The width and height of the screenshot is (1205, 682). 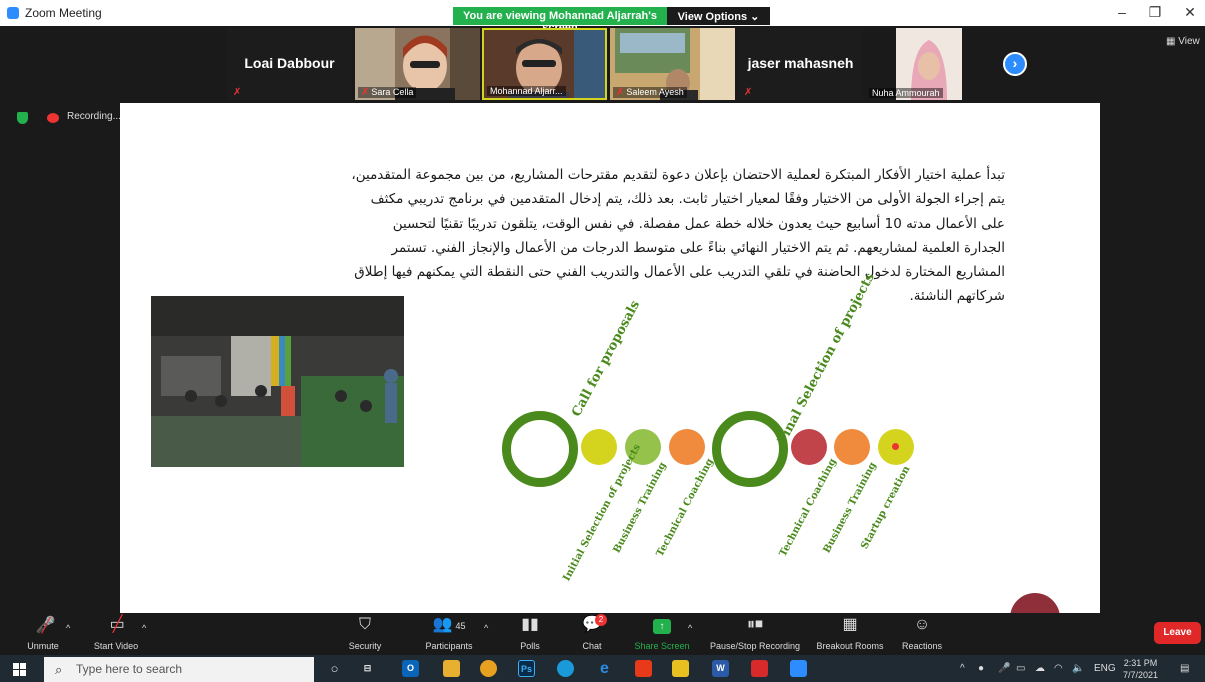 I want to click on file-explorer-icon, so click(x=451, y=668).